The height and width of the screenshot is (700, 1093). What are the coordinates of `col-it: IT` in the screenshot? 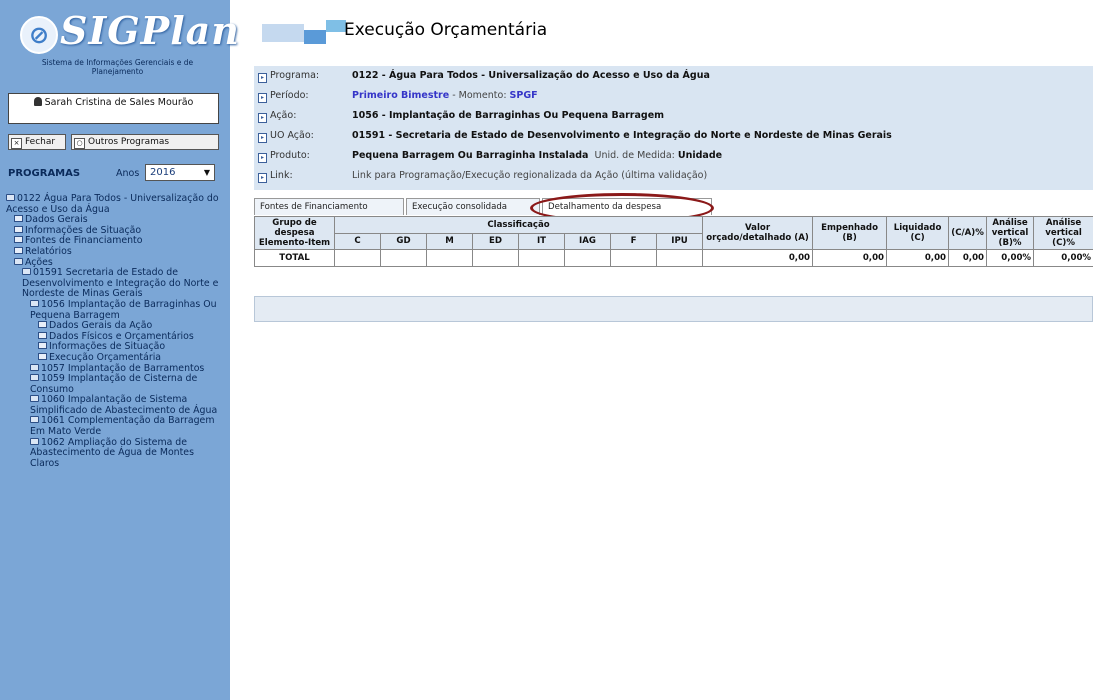 It's located at (541, 241).